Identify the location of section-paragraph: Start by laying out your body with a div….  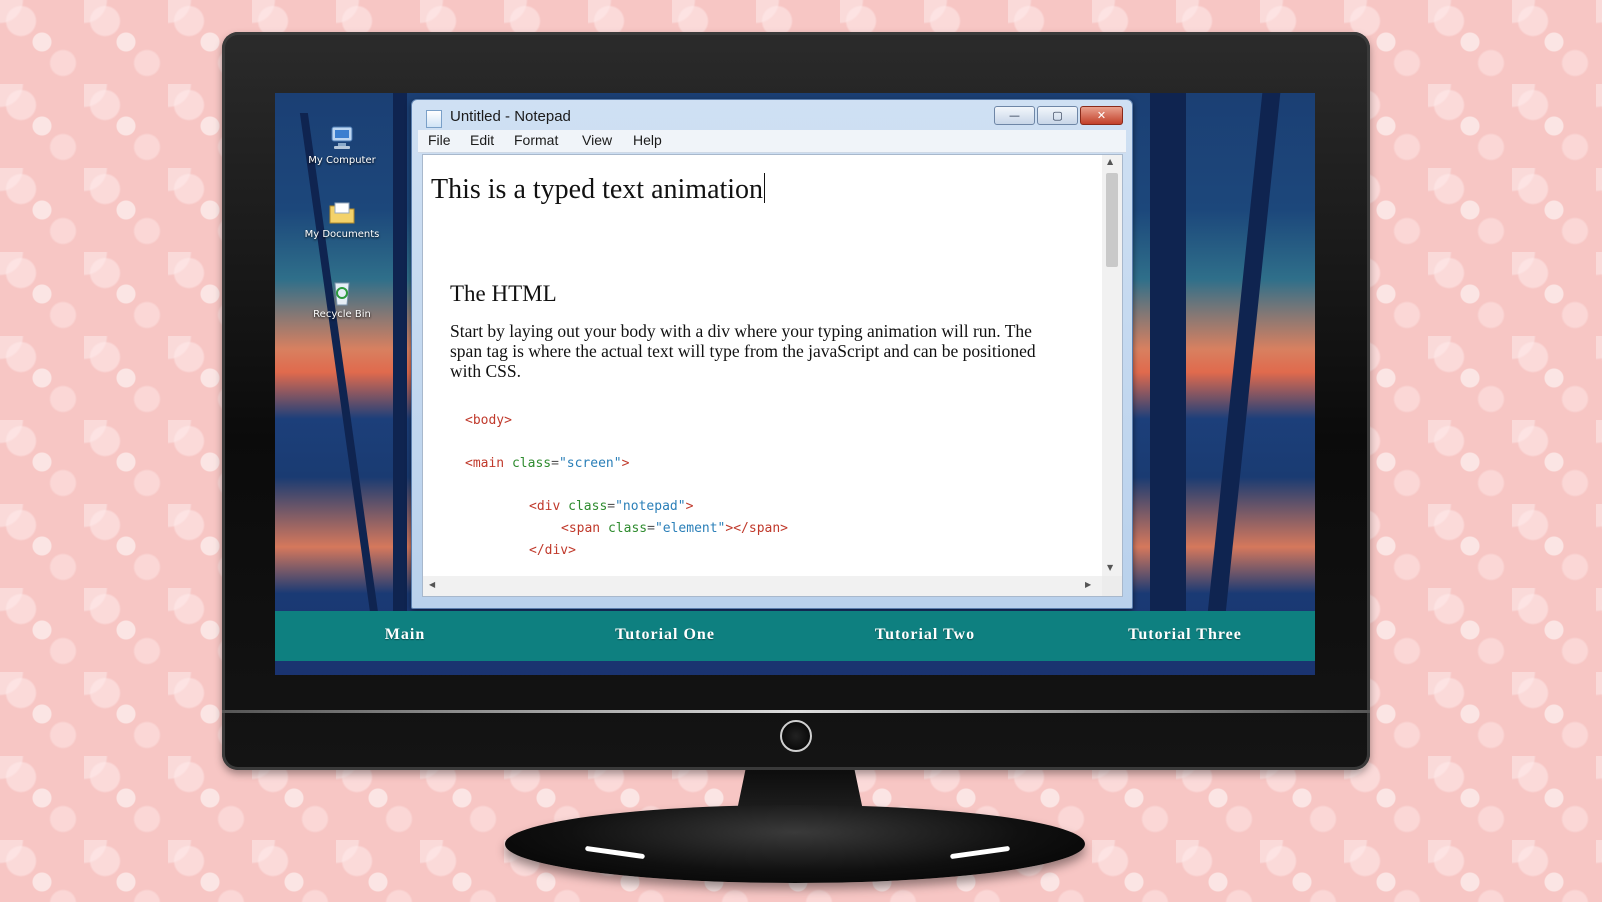
(743, 351).